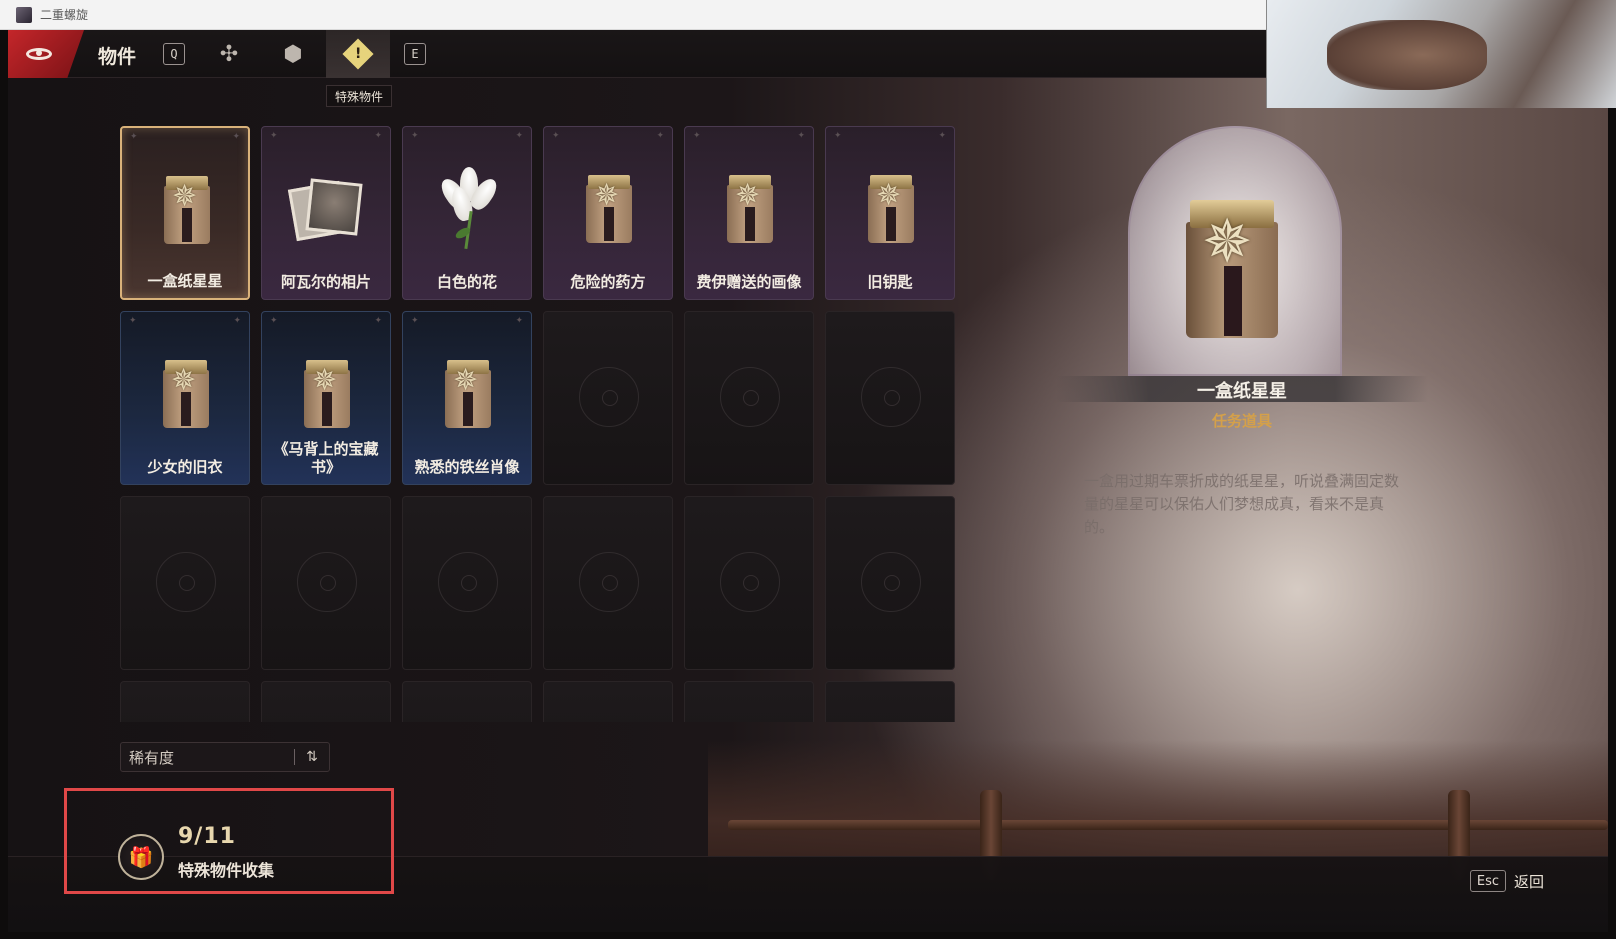  Describe the element at coordinates (467, 467) in the screenshot. I see `item-label: 熟悉的铁丝肖像` at that location.